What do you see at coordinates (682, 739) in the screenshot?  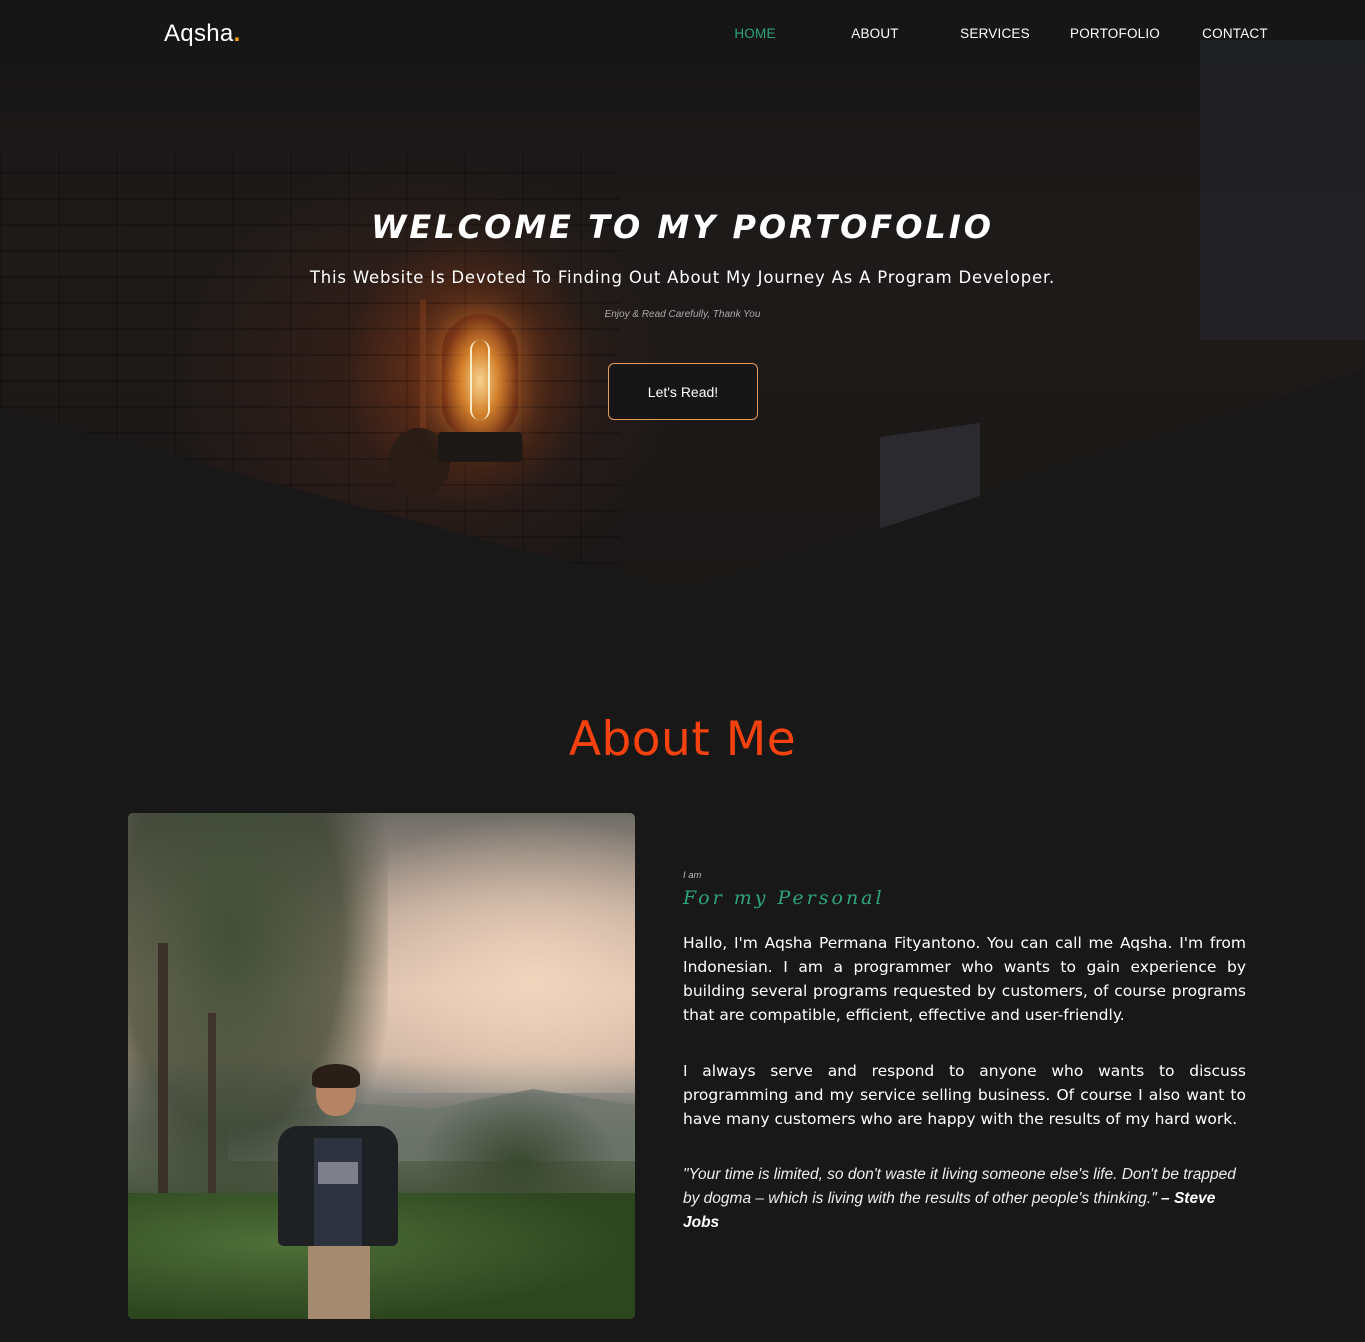 I see `about-title: About Me` at bounding box center [682, 739].